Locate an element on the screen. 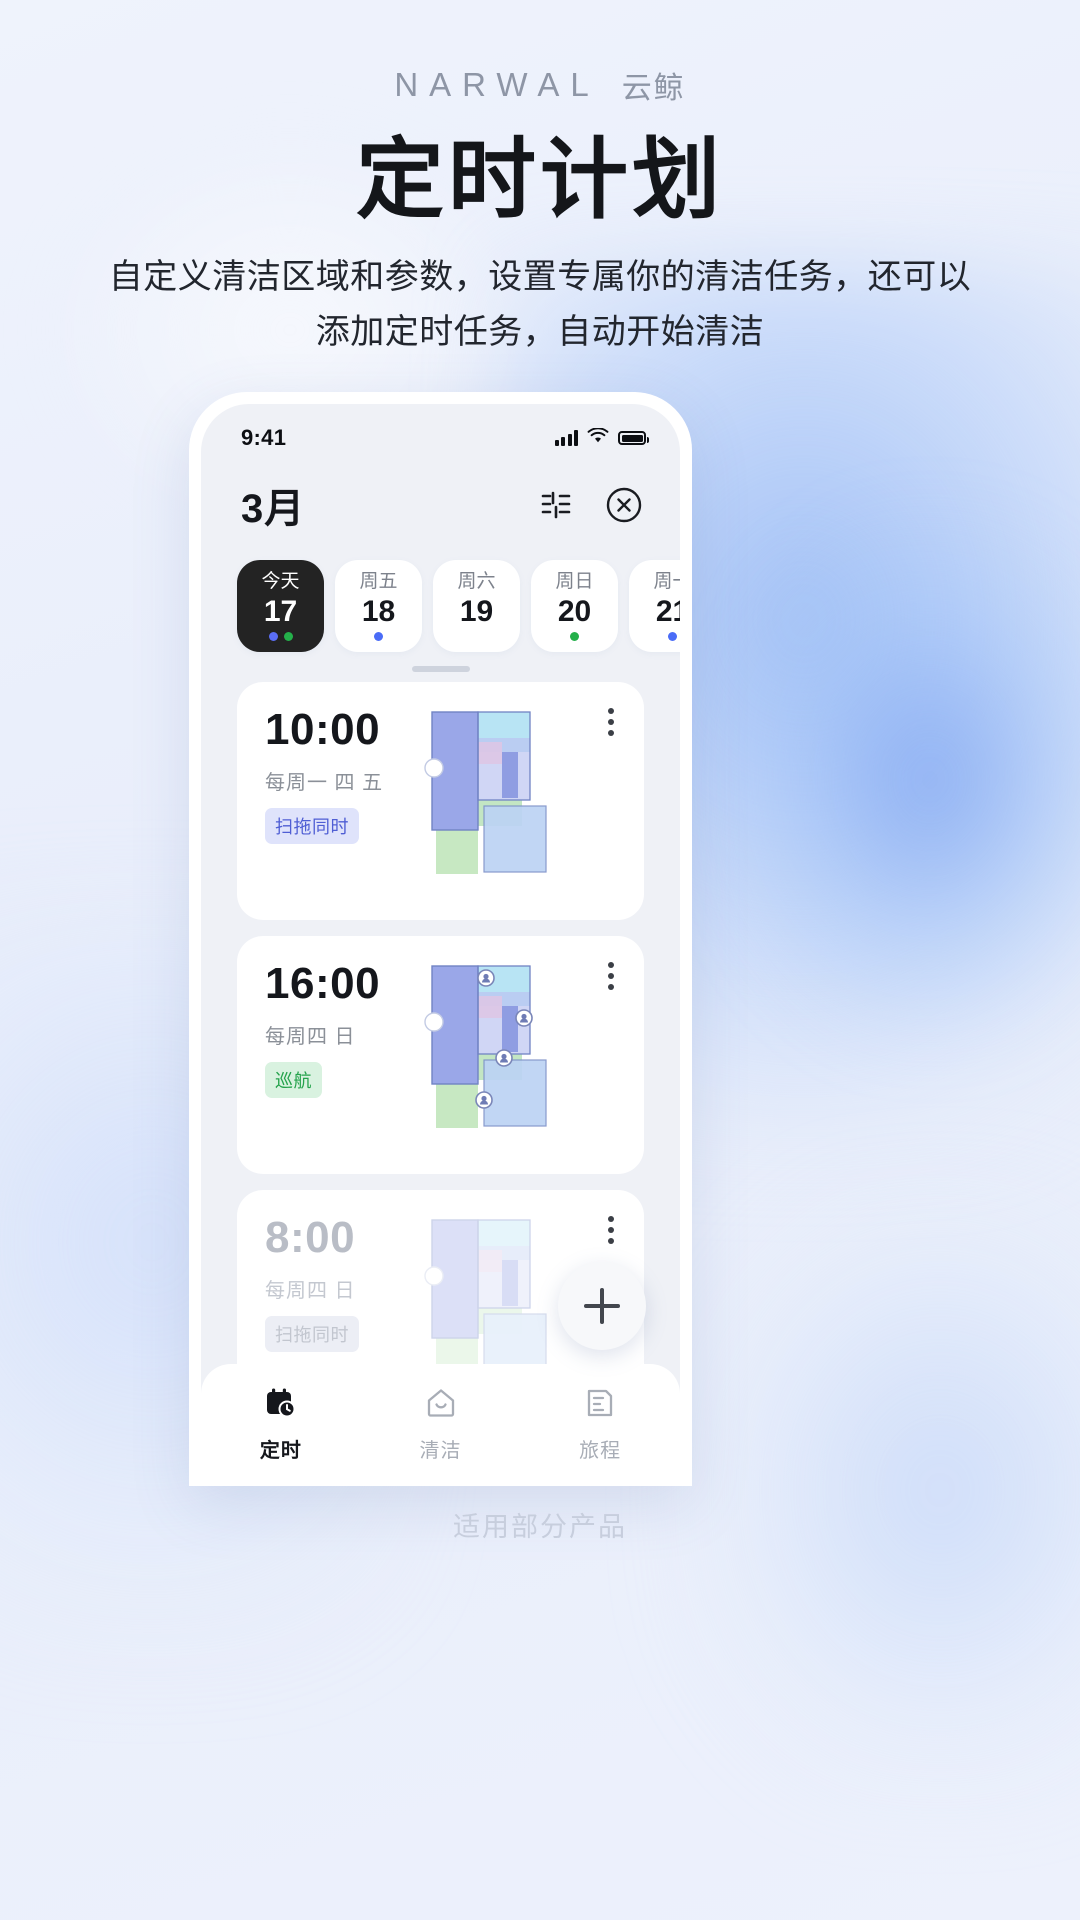 The width and height of the screenshot is (1080, 1920). date-weekday: 周日 is located at coordinates (574, 581).